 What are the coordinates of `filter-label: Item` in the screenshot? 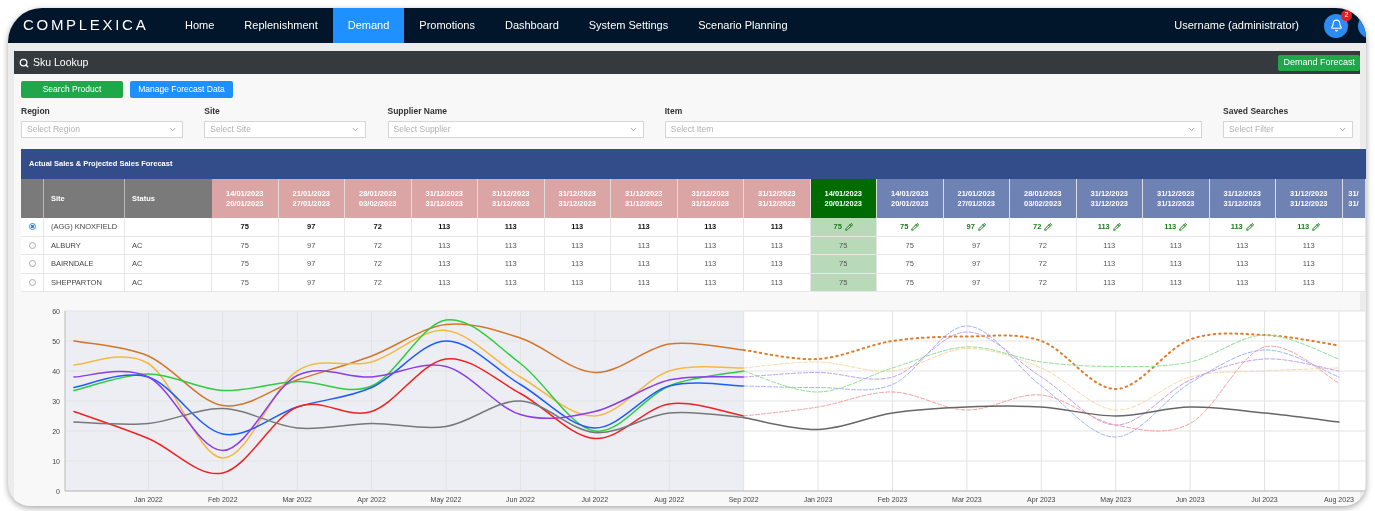 It's located at (674, 111).